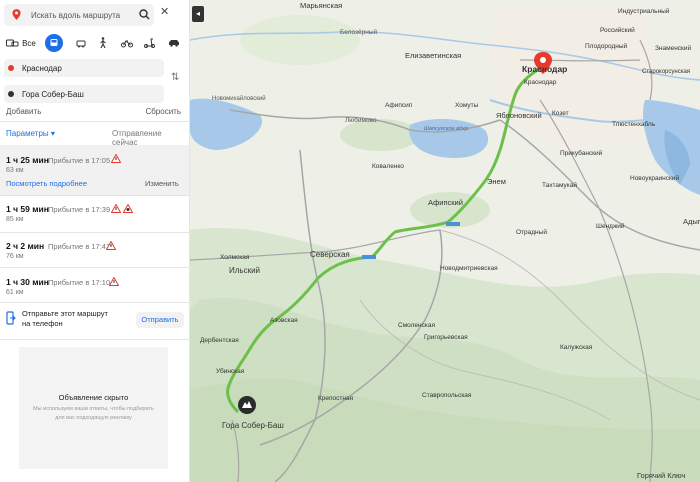  I want to click on map-label: Смоленская, so click(416, 325).